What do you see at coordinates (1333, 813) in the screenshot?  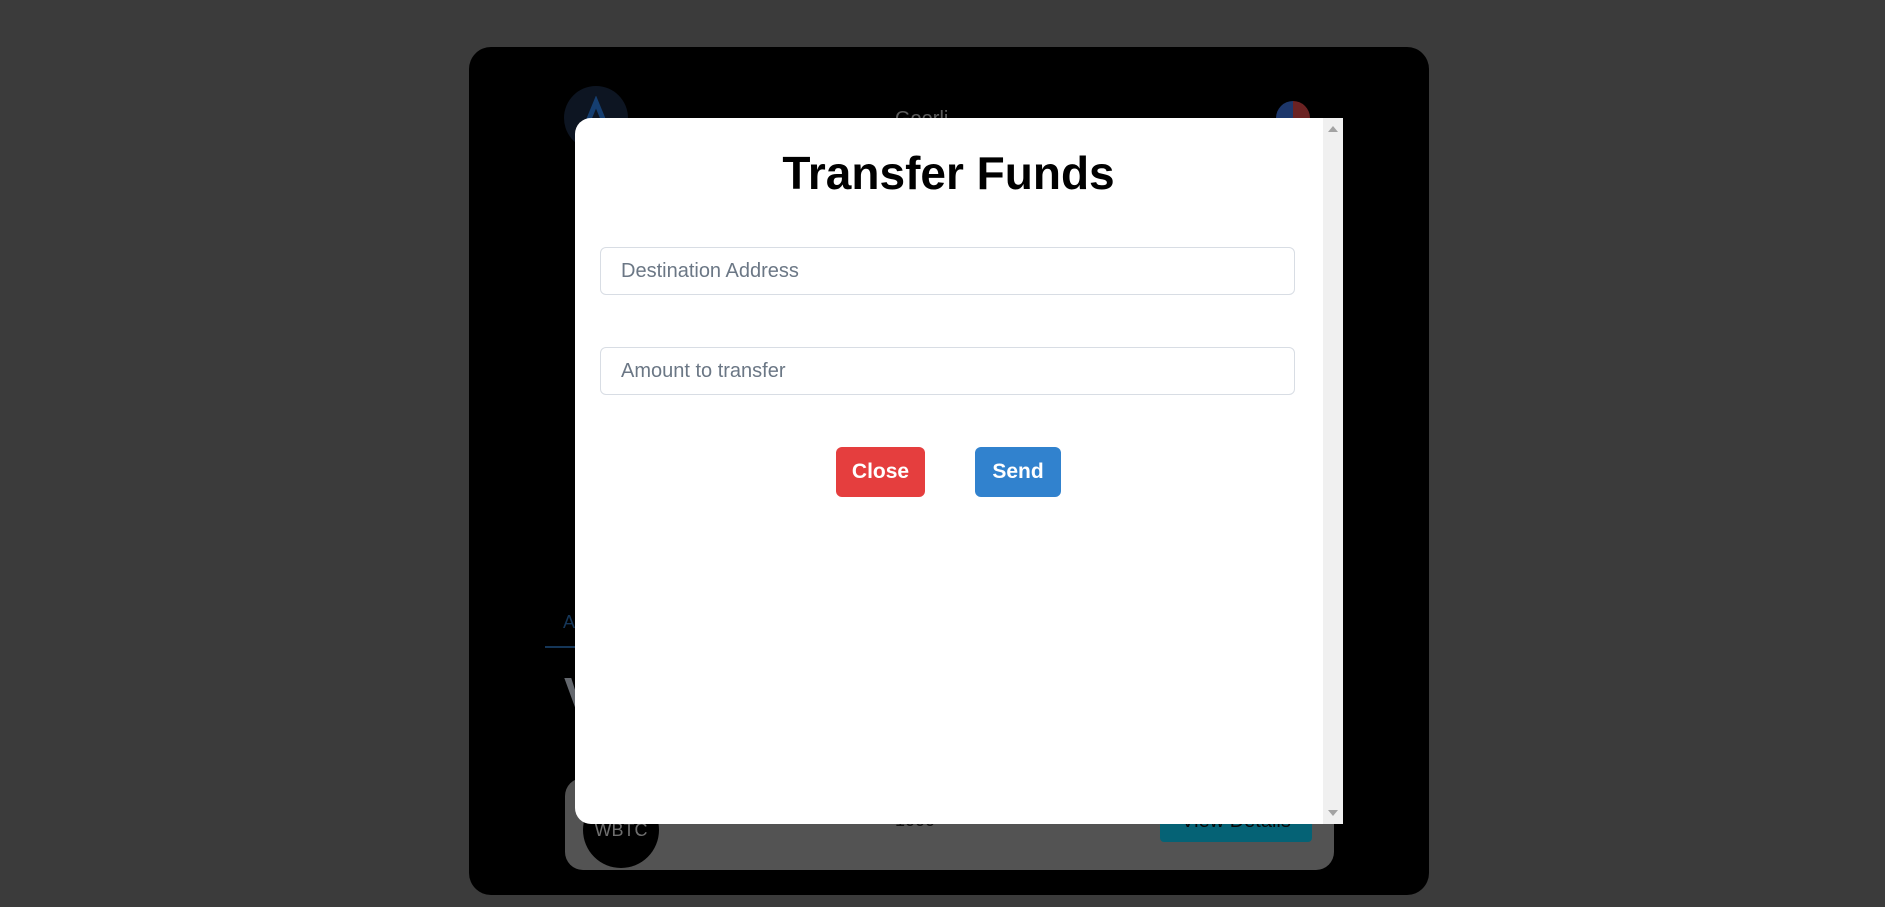 I see `scroll-down-icon` at bounding box center [1333, 813].